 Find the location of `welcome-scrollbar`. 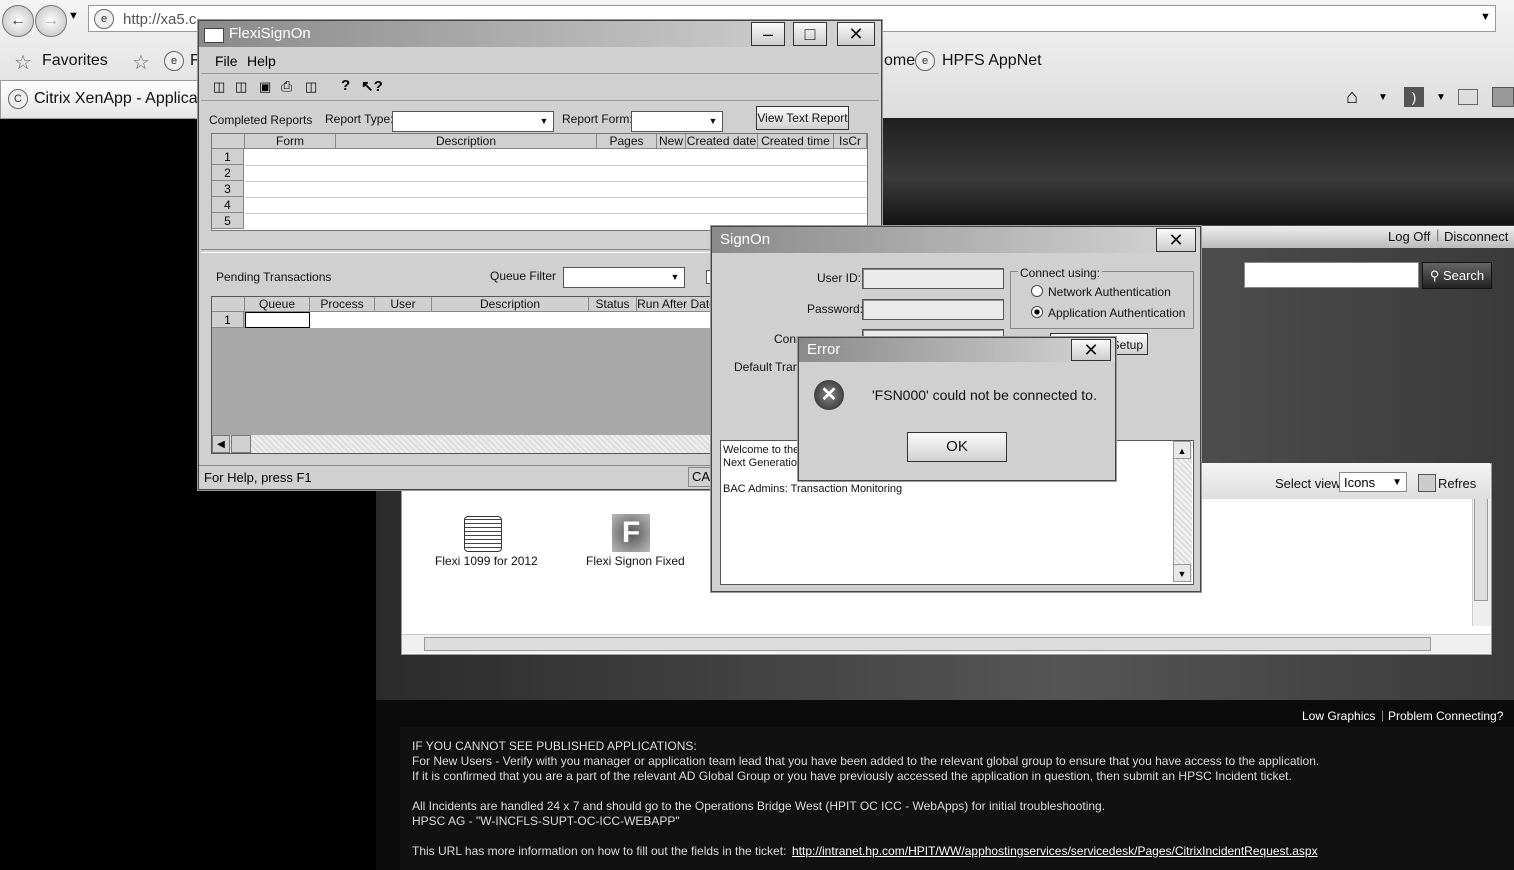

welcome-scrollbar is located at coordinates (1182, 511).